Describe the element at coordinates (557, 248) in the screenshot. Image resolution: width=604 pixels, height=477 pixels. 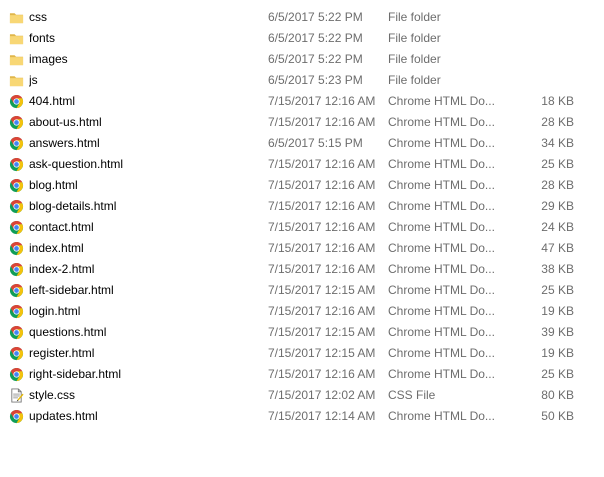
I see `file-size: 47 KB` at that location.